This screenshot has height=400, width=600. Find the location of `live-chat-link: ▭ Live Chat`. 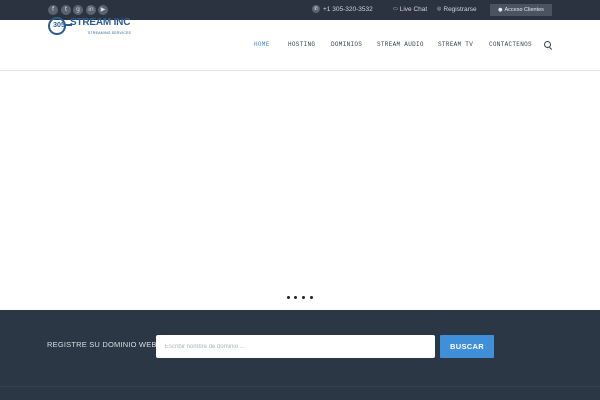

live-chat-link: ▭ Live Chat is located at coordinates (410, 10).